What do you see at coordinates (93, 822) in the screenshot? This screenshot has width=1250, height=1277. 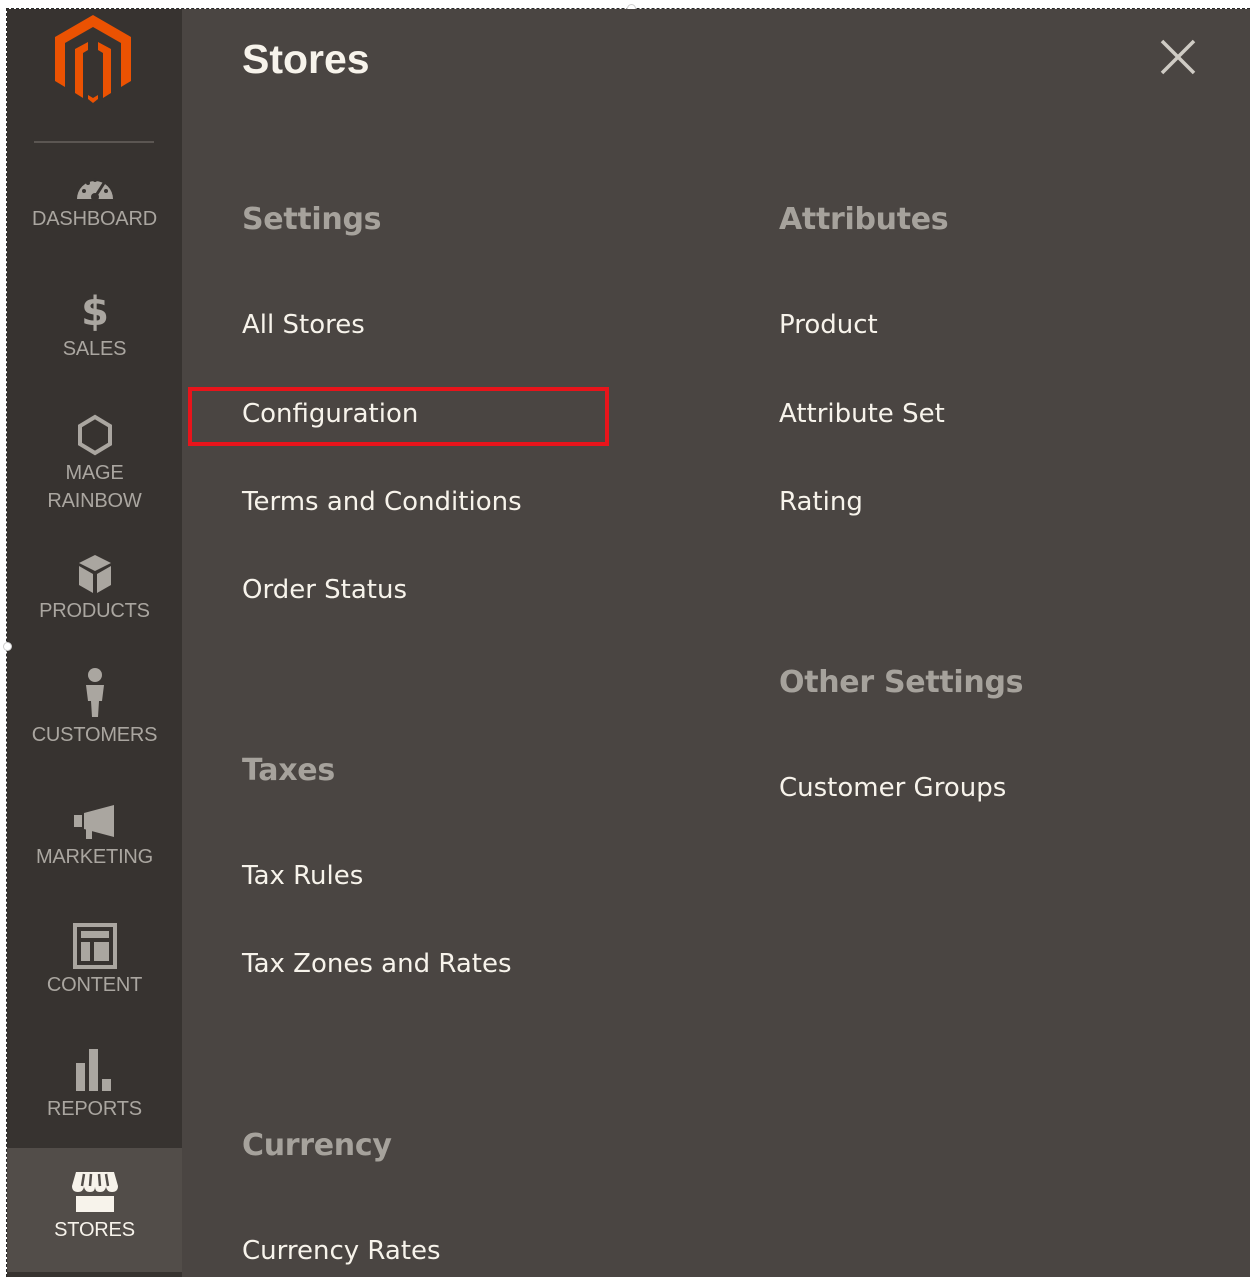 I see `megaphone-icon` at bounding box center [93, 822].